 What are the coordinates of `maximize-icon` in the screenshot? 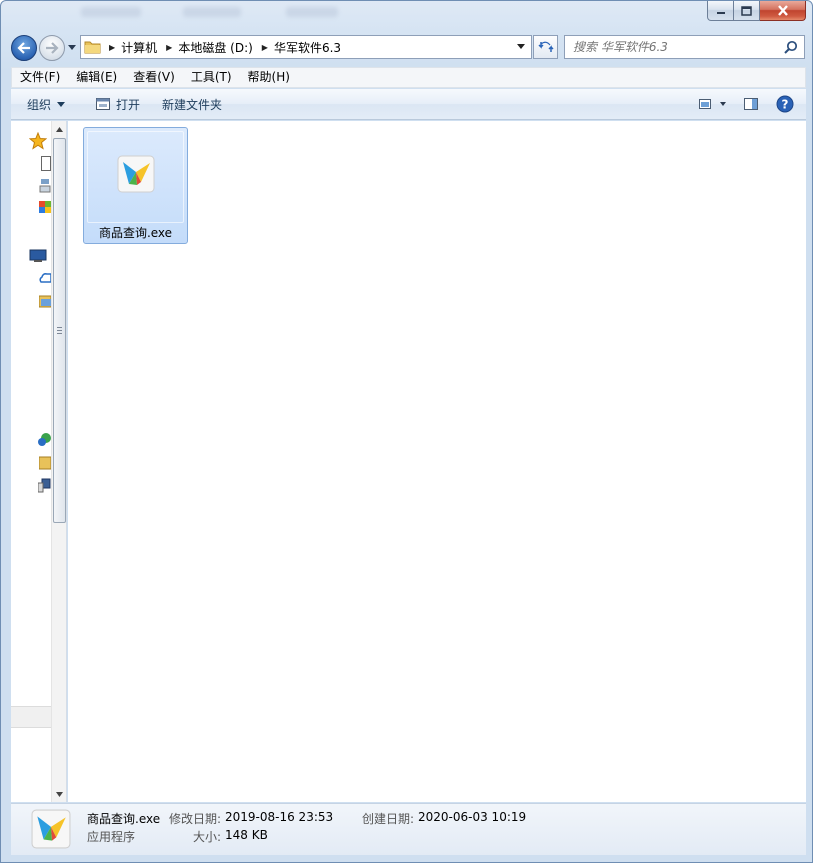 It's located at (746, 10).